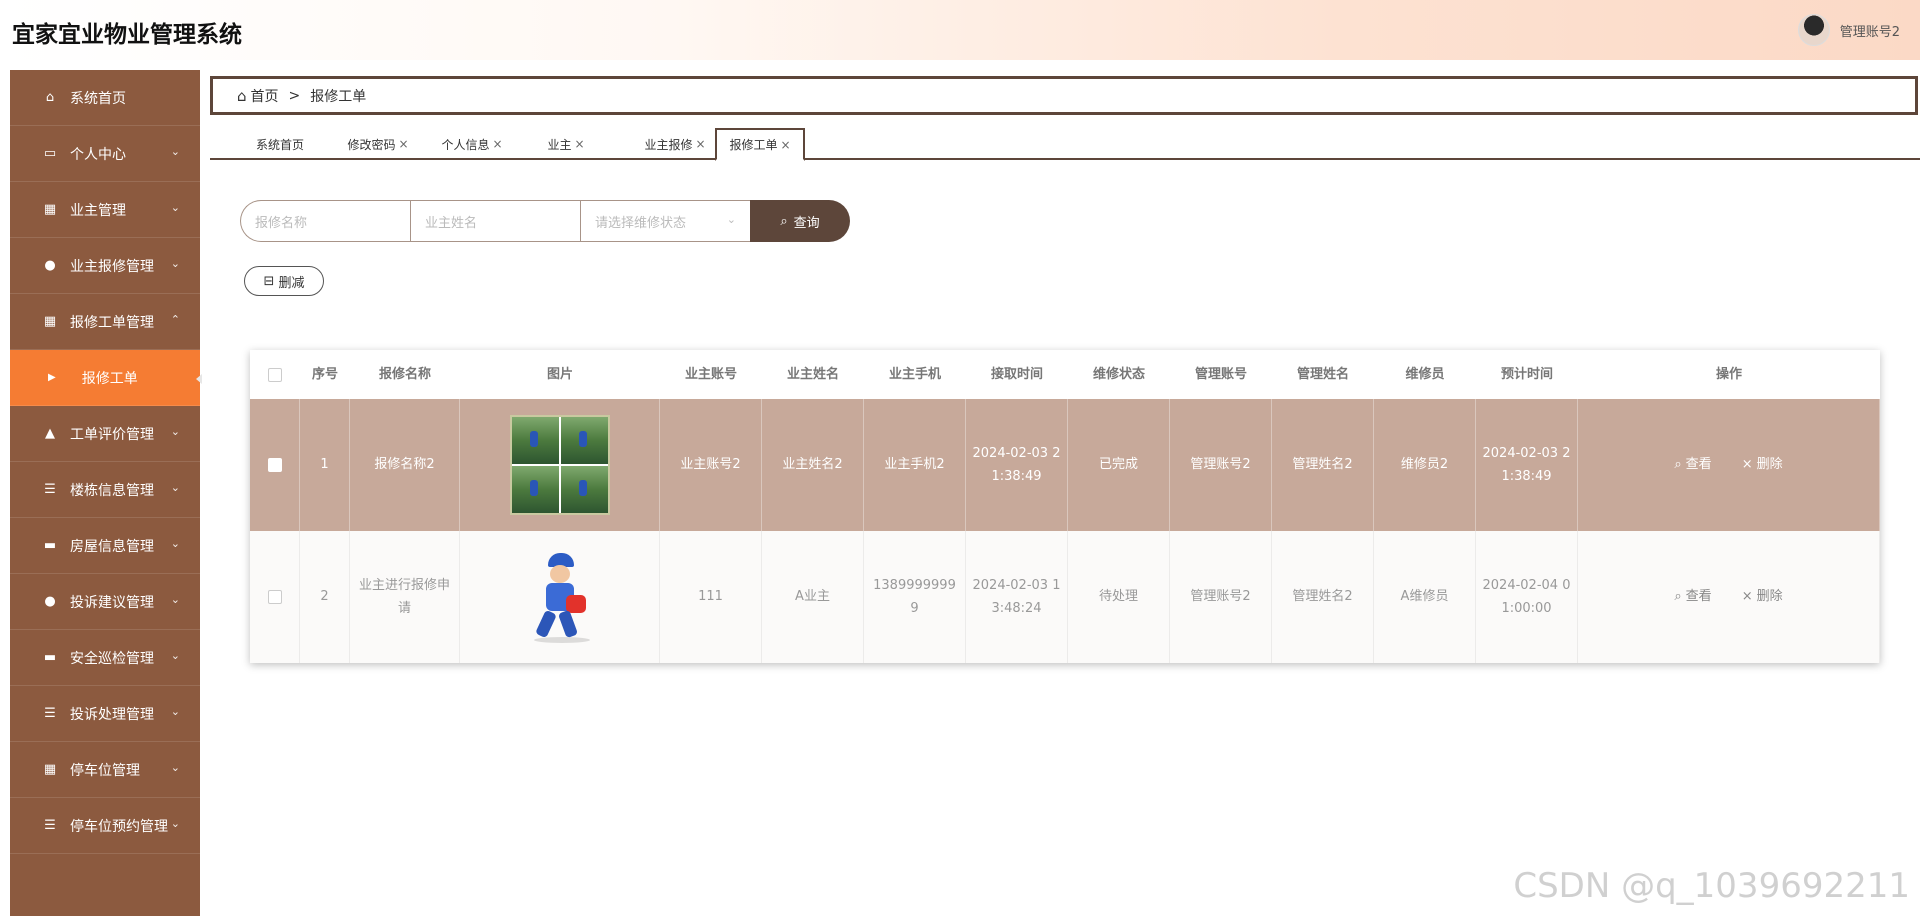 The width and height of the screenshot is (1920, 916). What do you see at coordinates (127, 35) in the screenshot?
I see `app-title: 宜家宜业物业管理系统` at bounding box center [127, 35].